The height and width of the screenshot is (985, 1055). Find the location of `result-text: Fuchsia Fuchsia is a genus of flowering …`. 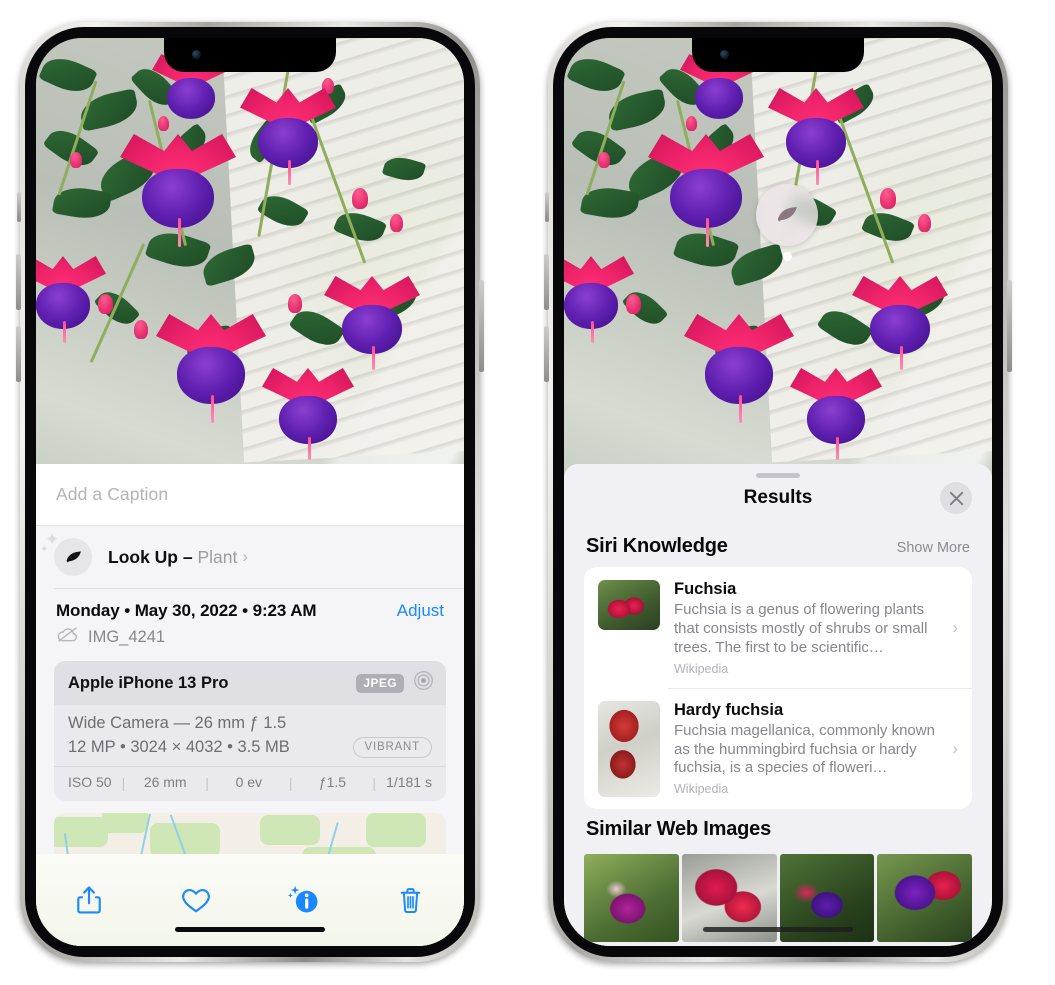

result-text: Fuchsia Fuchsia is a genus of flowering … is located at coordinates (811, 628).